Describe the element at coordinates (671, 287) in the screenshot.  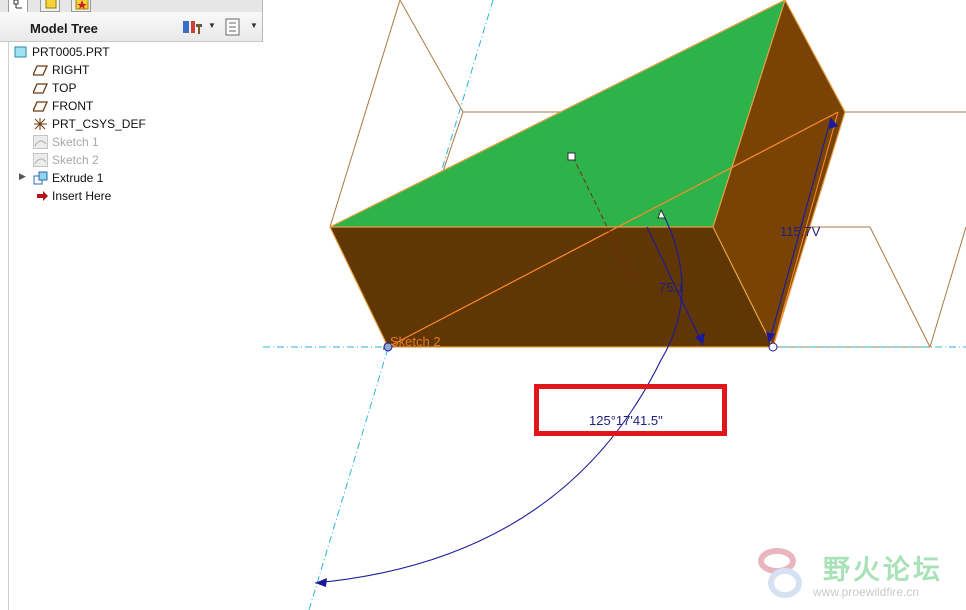
I see `dimension-75: 75.1` at that location.